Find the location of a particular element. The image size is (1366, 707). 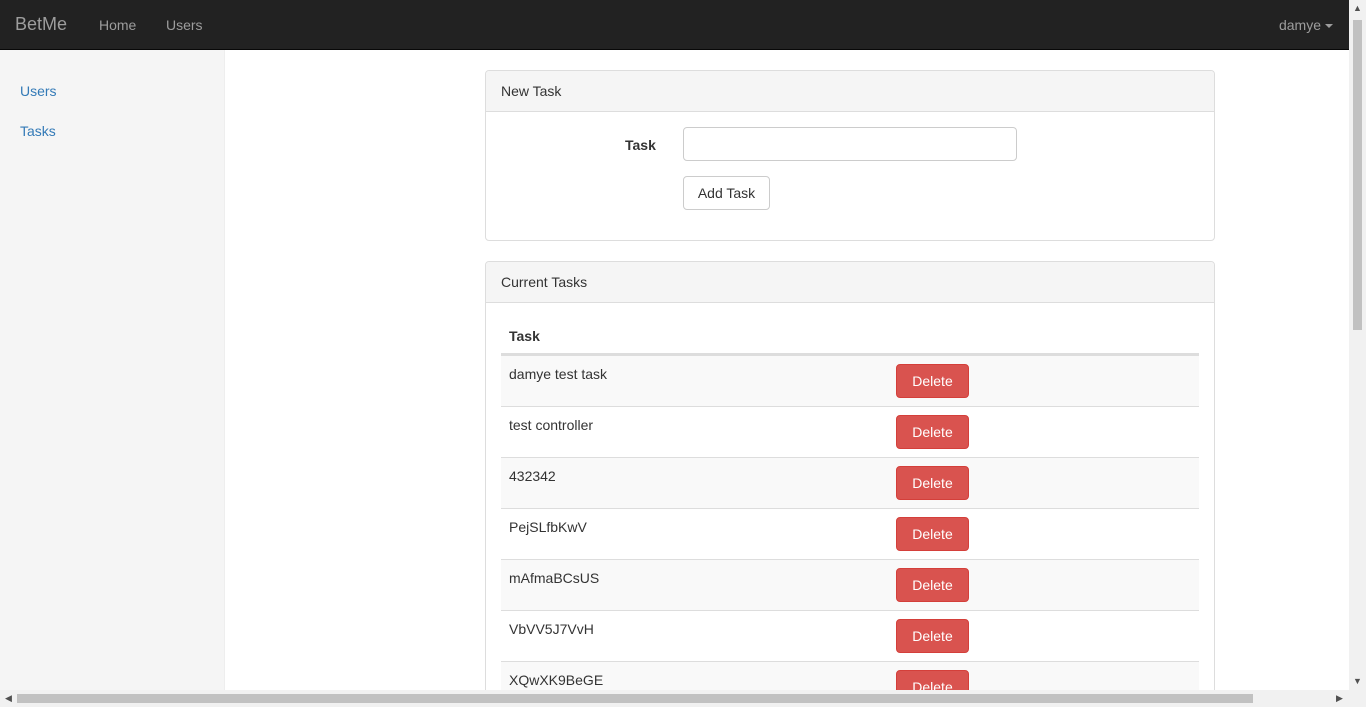

horizontal-scrollbar: ◀ ▶ is located at coordinates (683, 698).